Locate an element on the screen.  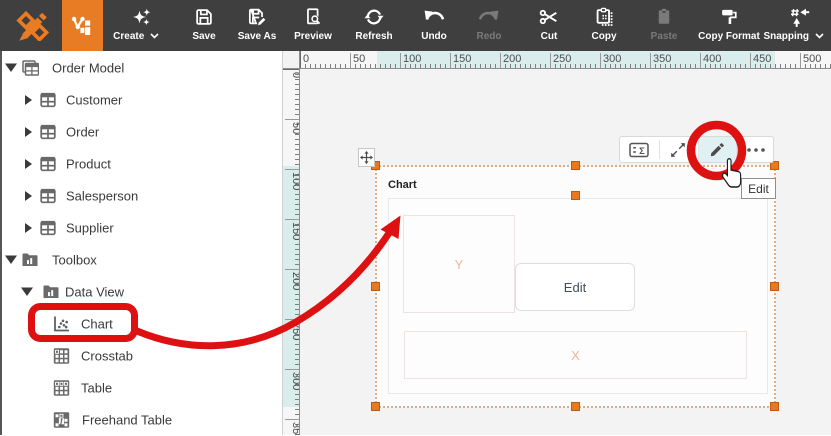
svg-text: 400 is located at coordinates (712, 59).